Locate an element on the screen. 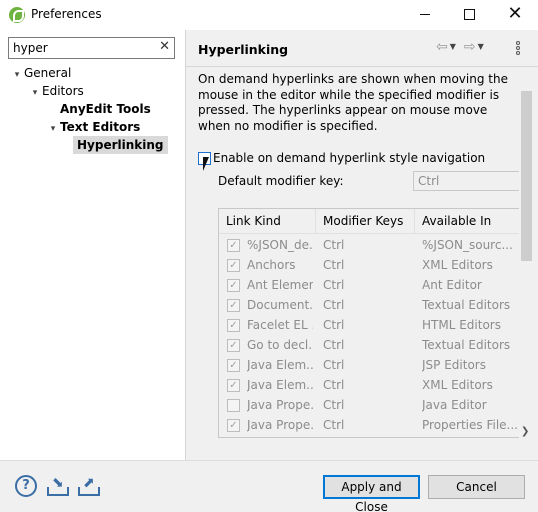  clear-filter-icon: ✕ is located at coordinates (164, 46).